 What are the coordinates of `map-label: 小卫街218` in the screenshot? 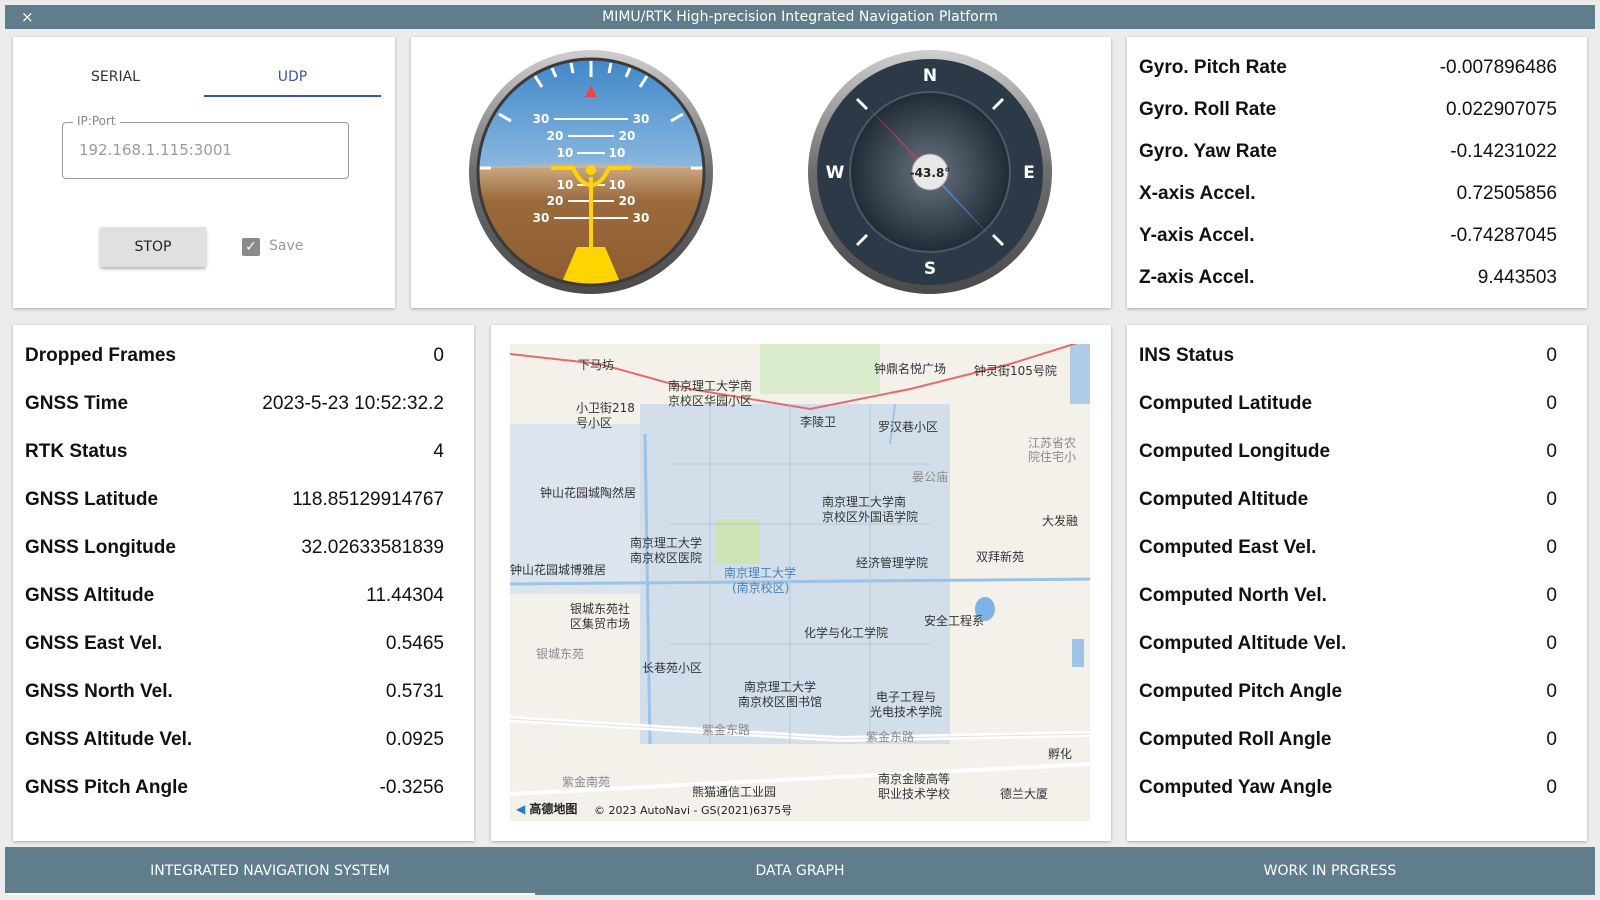 It's located at (605, 408).